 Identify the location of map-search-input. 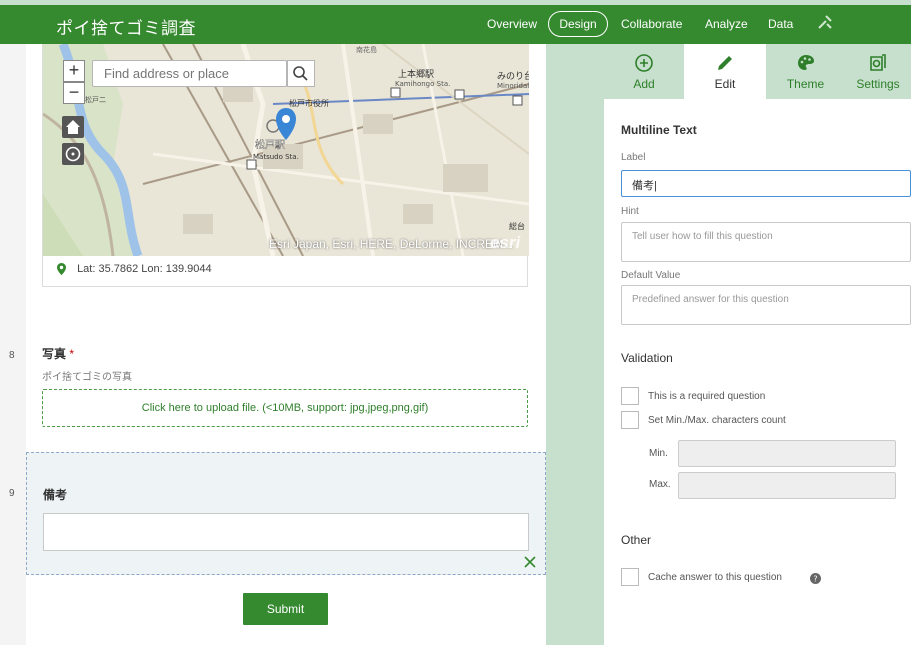
(189, 73).